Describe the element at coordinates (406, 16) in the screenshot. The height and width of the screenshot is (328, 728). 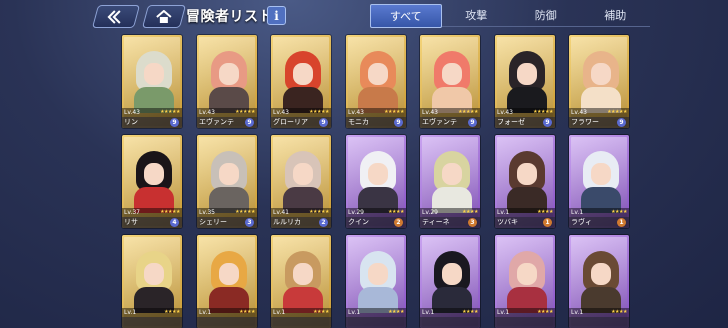
I see `tab-all: すべて` at that location.